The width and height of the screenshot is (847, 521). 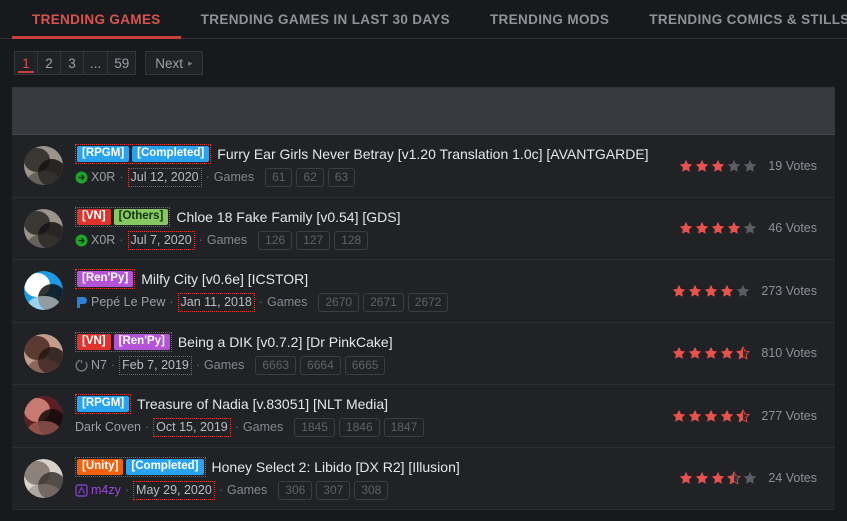 I want to click on count-box: 127, so click(x=313, y=240).